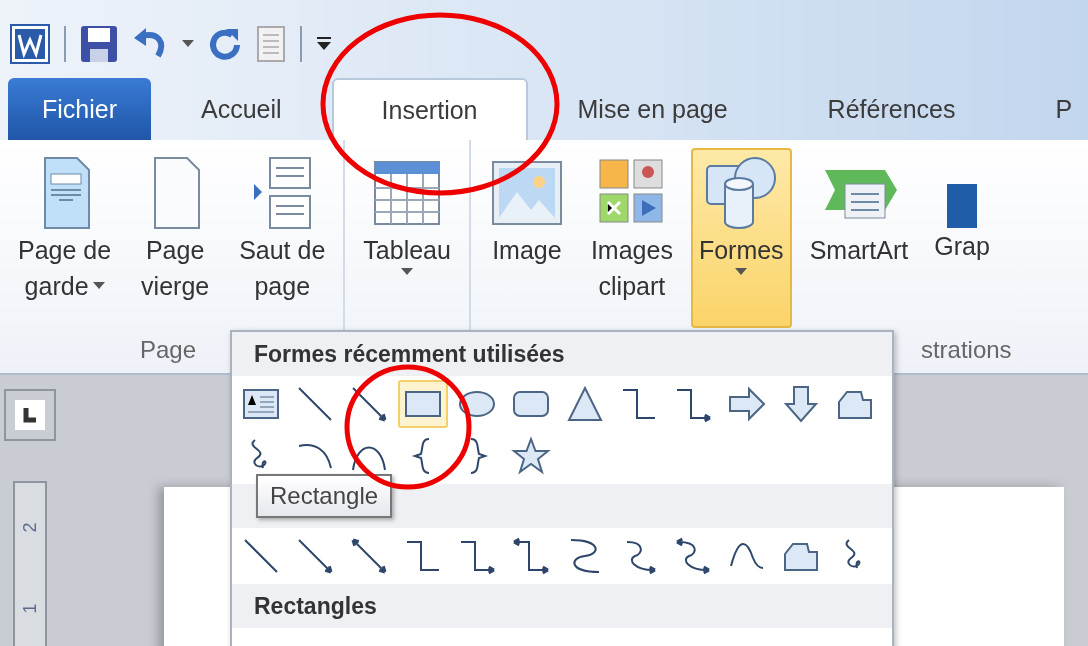 The image size is (1088, 646). What do you see at coordinates (241, 109) in the screenshot?
I see `ribbon-tab: Accueil` at bounding box center [241, 109].